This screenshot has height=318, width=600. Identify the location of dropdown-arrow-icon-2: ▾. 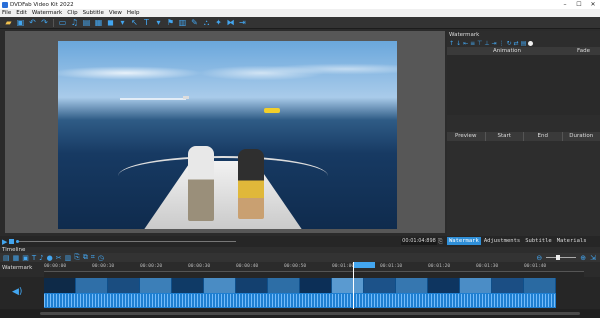
(158, 22).